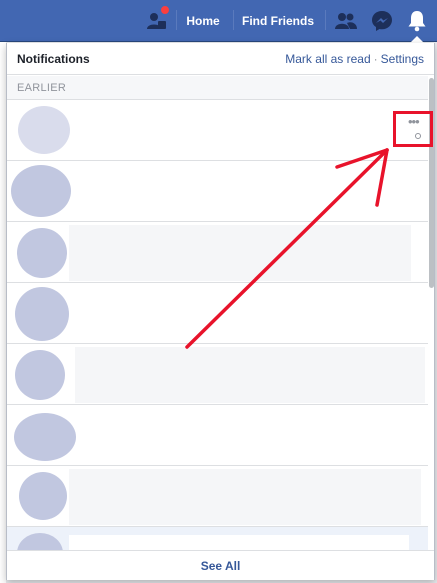 Image resolution: width=437 pixels, height=583 pixels. I want to click on messenger-icon, so click(382, 21).